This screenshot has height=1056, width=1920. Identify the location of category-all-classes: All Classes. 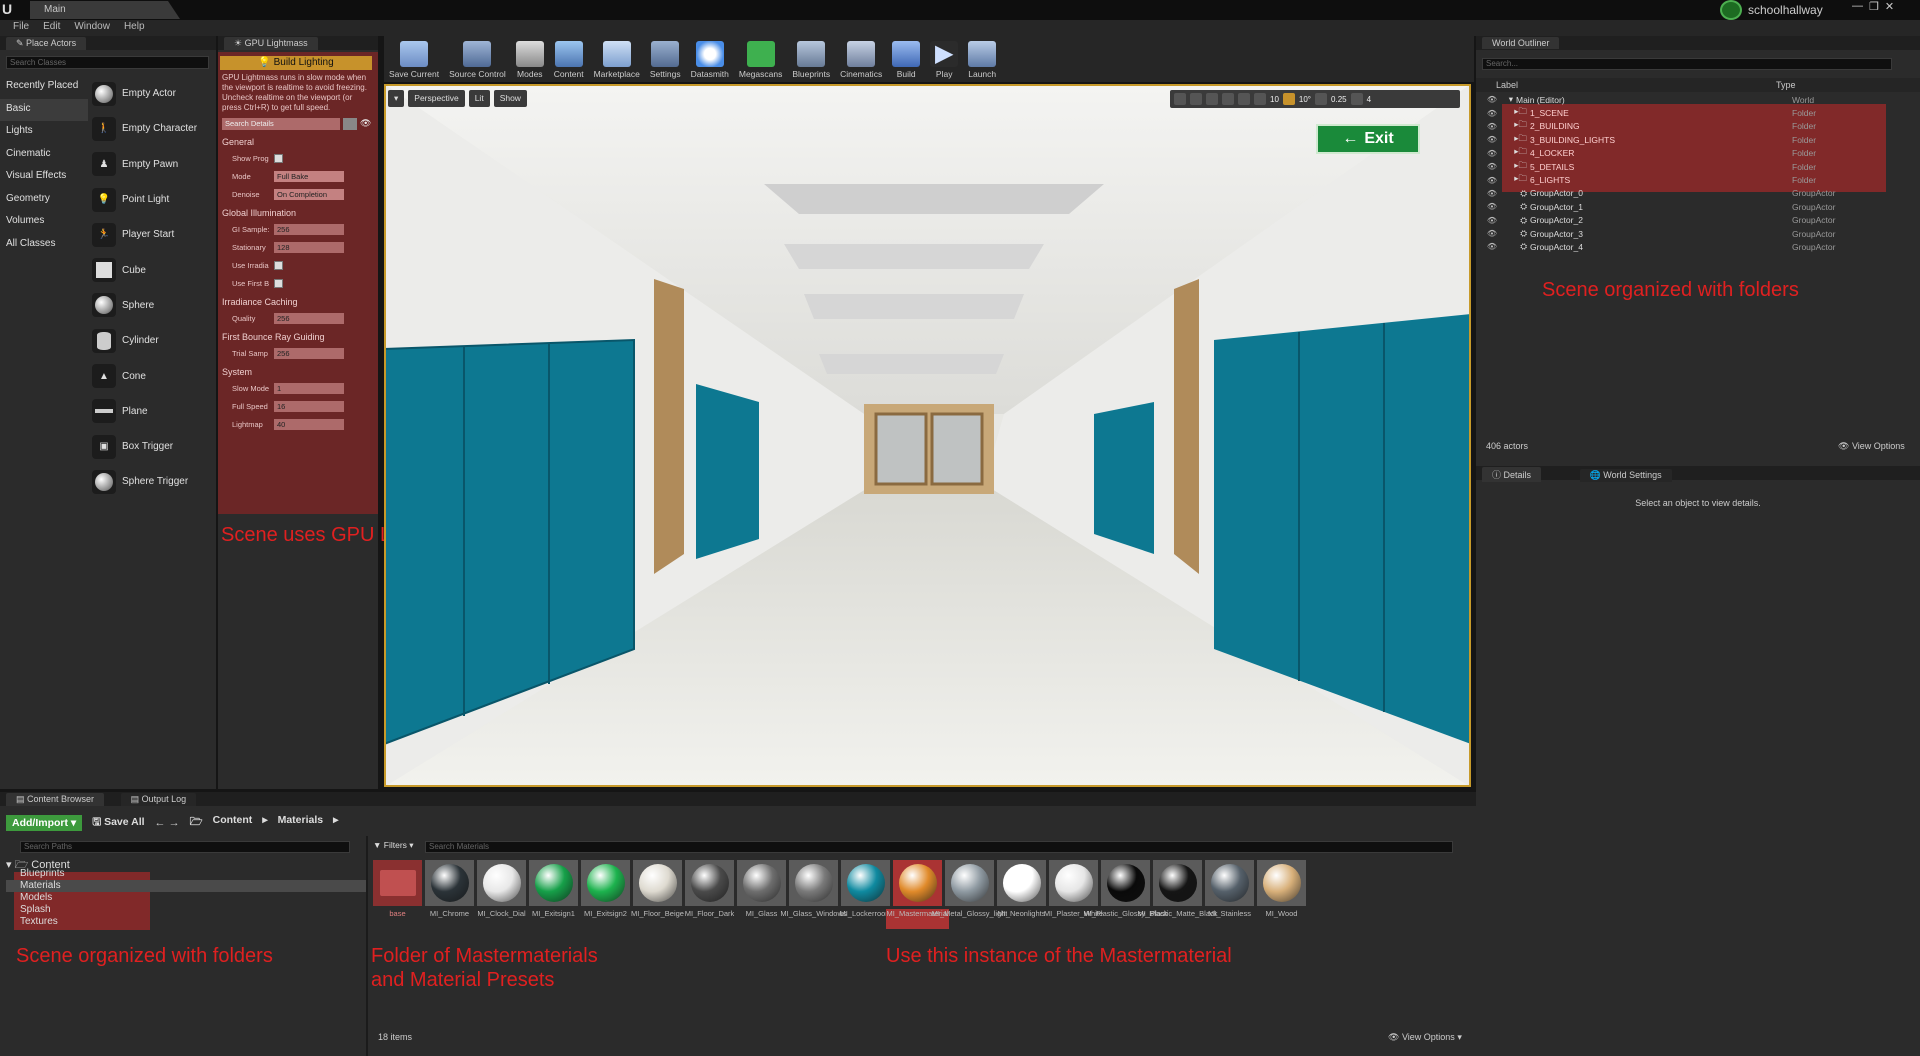
(44, 245).